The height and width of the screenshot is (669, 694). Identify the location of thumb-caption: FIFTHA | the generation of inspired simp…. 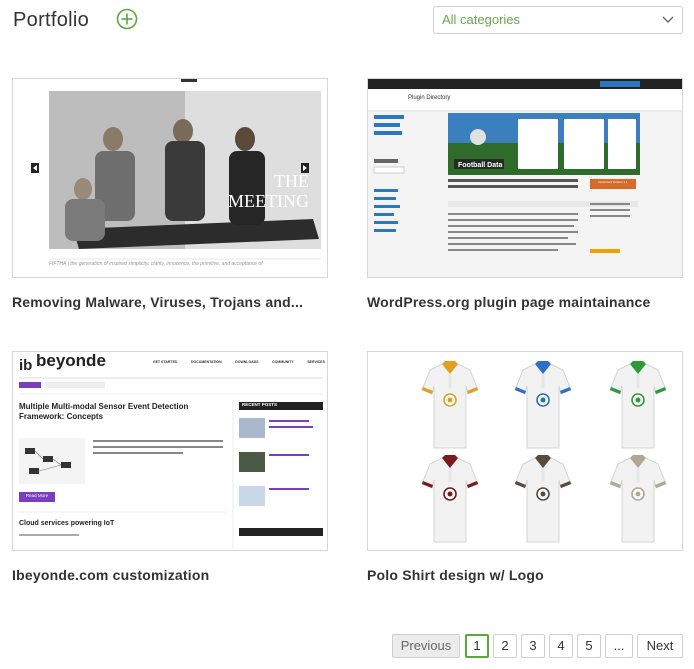
(156, 264).